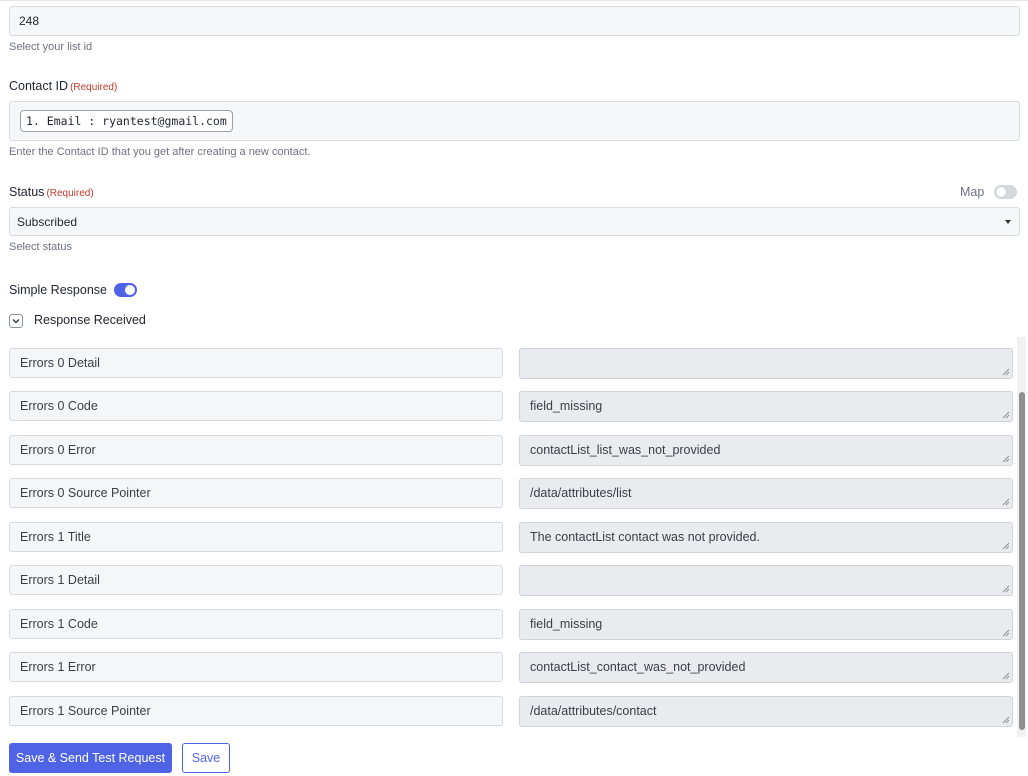  I want to click on response-key: Errors 1 Error, so click(256, 667).